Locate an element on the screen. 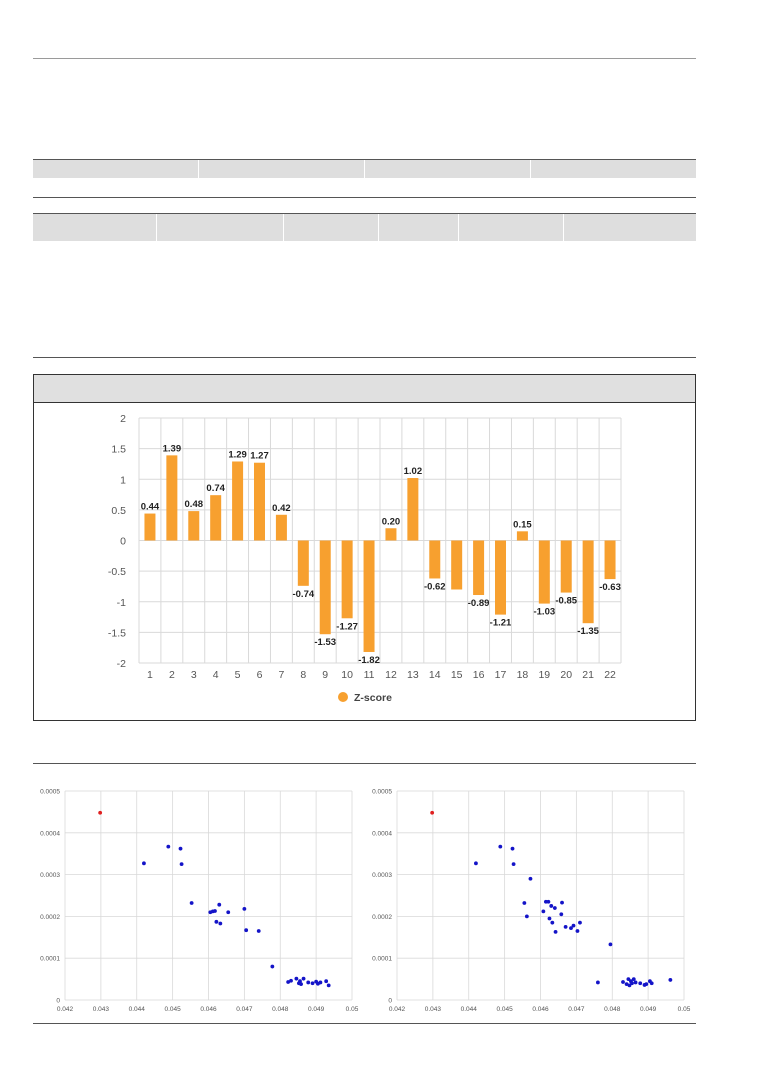 The width and height of the screenshot is (761, 1076). x-tick-label: 13 is located at coordinates (413, 675).